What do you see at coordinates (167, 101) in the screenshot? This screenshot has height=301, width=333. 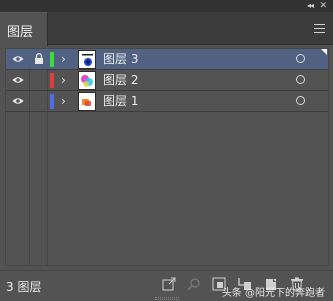 I see `layer-row-1: › 图层 1` at bounding box center [167, 101].